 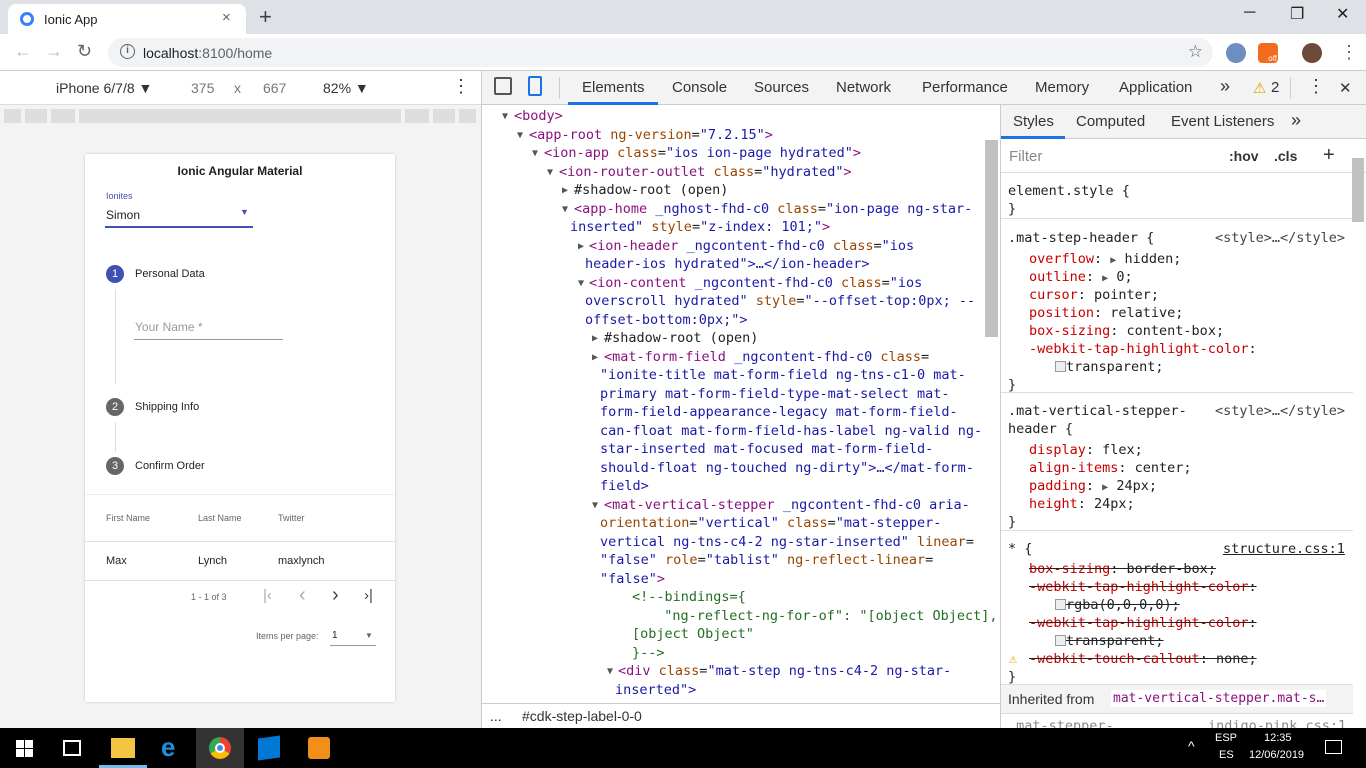 What do you see at coordinates (1117, 605) in the screenshot?
I see `style-declaration: rgba(0,0,0,0);` at bounding box center [1117, 605].